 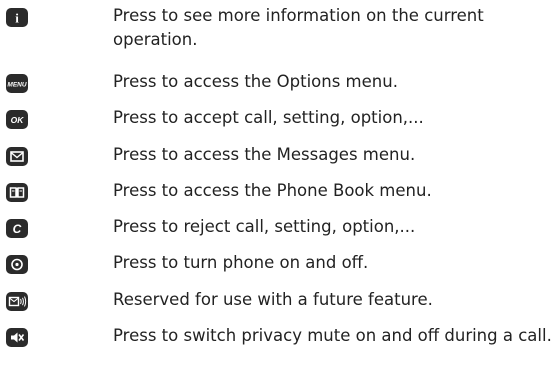 I want to click on info-key-icon: i, so click(x=17, y=17).